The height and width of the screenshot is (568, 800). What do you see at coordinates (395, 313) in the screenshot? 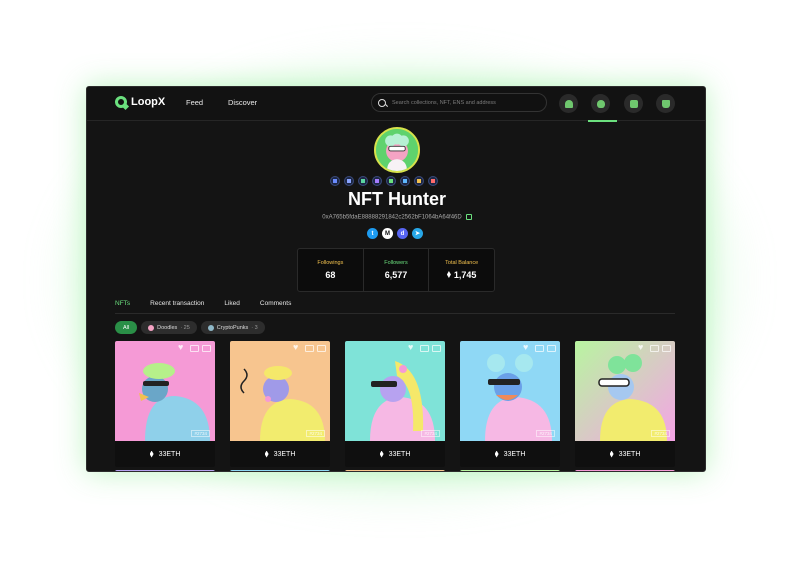
I see `tabs-divider` at bounding box center [395, 313].